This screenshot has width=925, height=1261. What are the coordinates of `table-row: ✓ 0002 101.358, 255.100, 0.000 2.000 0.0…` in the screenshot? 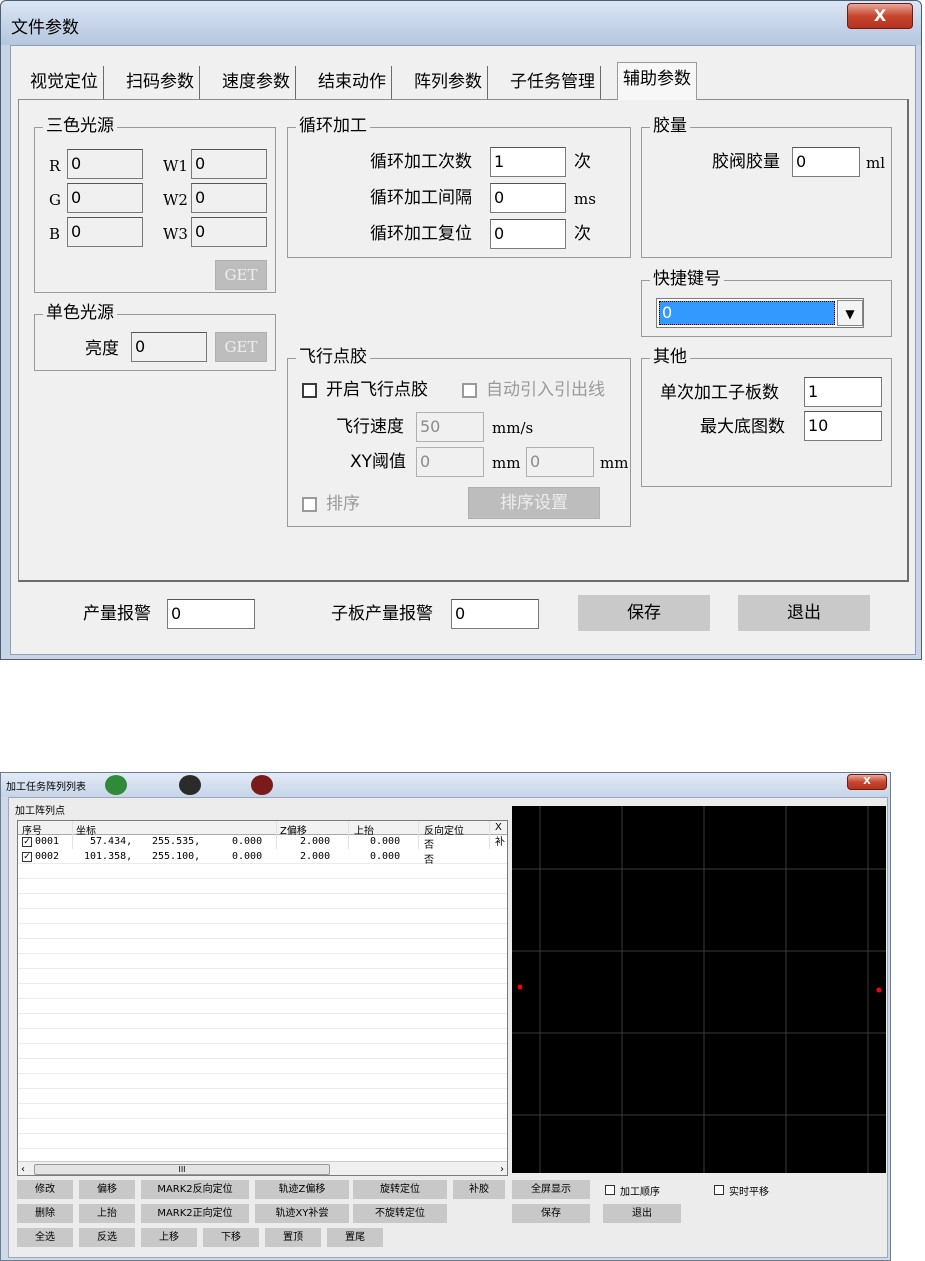 It's located at (262, 858).